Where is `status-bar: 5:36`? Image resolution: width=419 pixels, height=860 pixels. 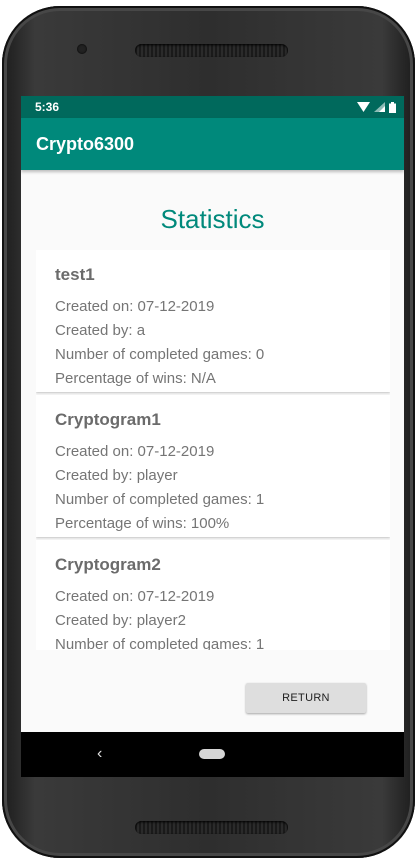 status-bar: 5:36 is located at coordinates (212, 107).